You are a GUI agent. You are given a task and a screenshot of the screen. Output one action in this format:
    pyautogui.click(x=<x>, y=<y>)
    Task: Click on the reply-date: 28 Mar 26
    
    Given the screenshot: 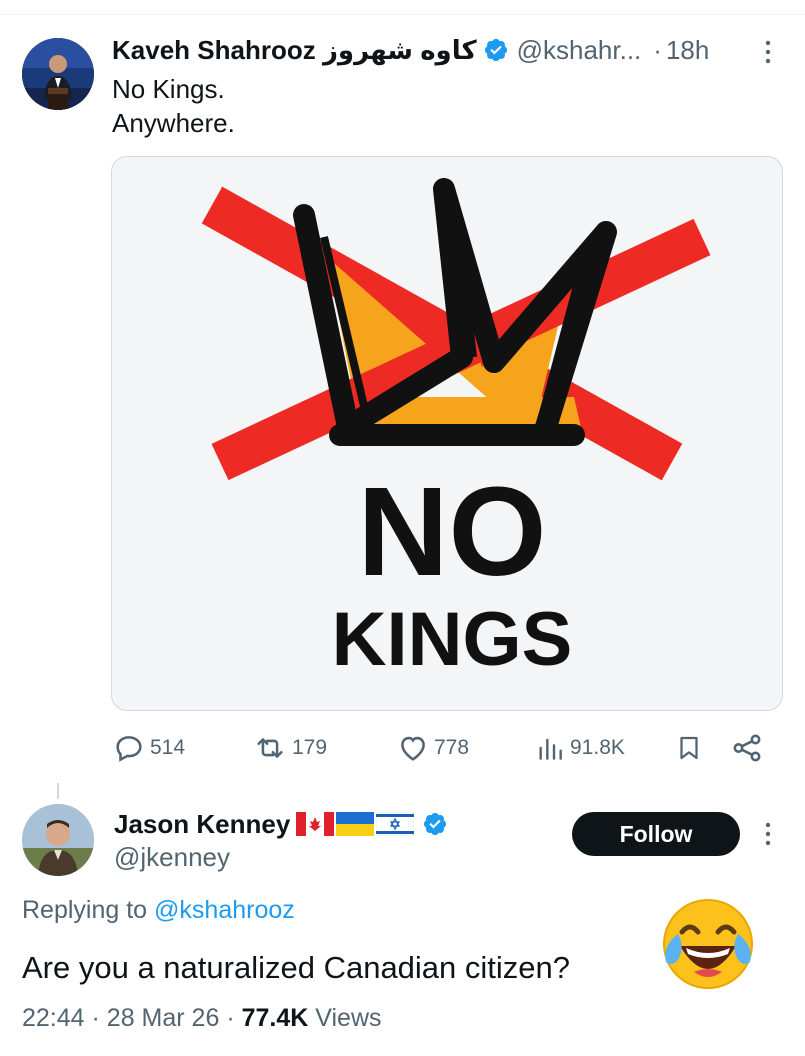 What is the action you would take?
    pyautogui.click(x=163, y=1018)
    